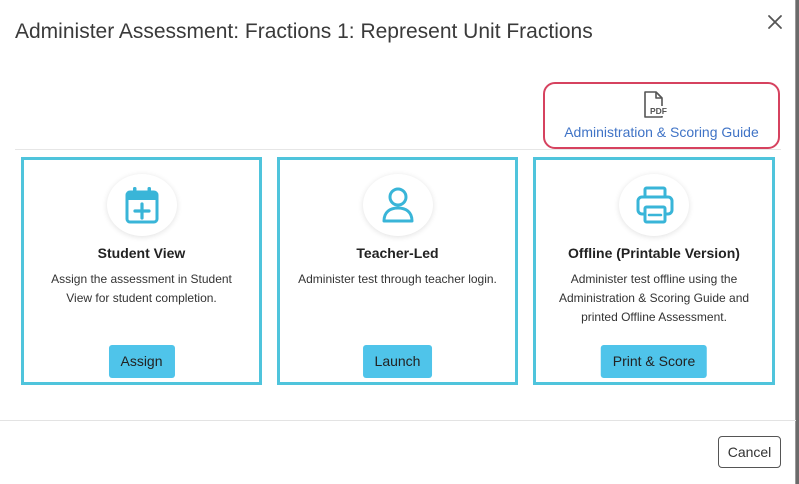  What do you see at coordinates (398, 420) in the screenshot?
I see `footer-divider` at bounding box center [398, 420].